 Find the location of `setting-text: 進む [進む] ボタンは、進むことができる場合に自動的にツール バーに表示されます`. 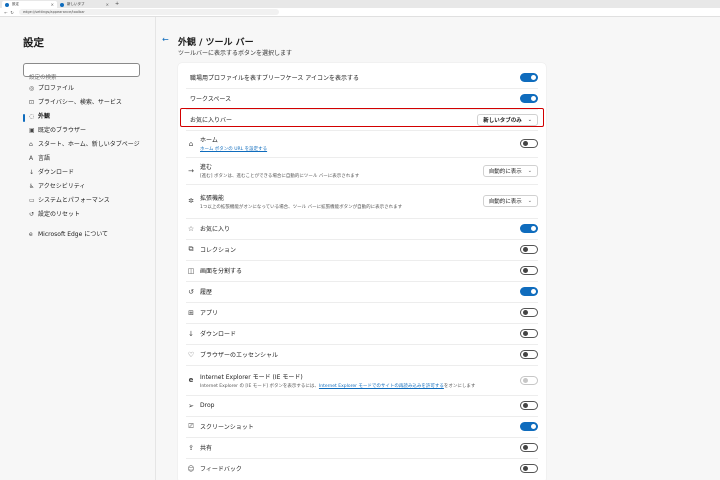

setting-text: 進む [進む] ボタンは、進むことができる場合に自動的にツール バーに表示されます is located at coordinates (279, 170).